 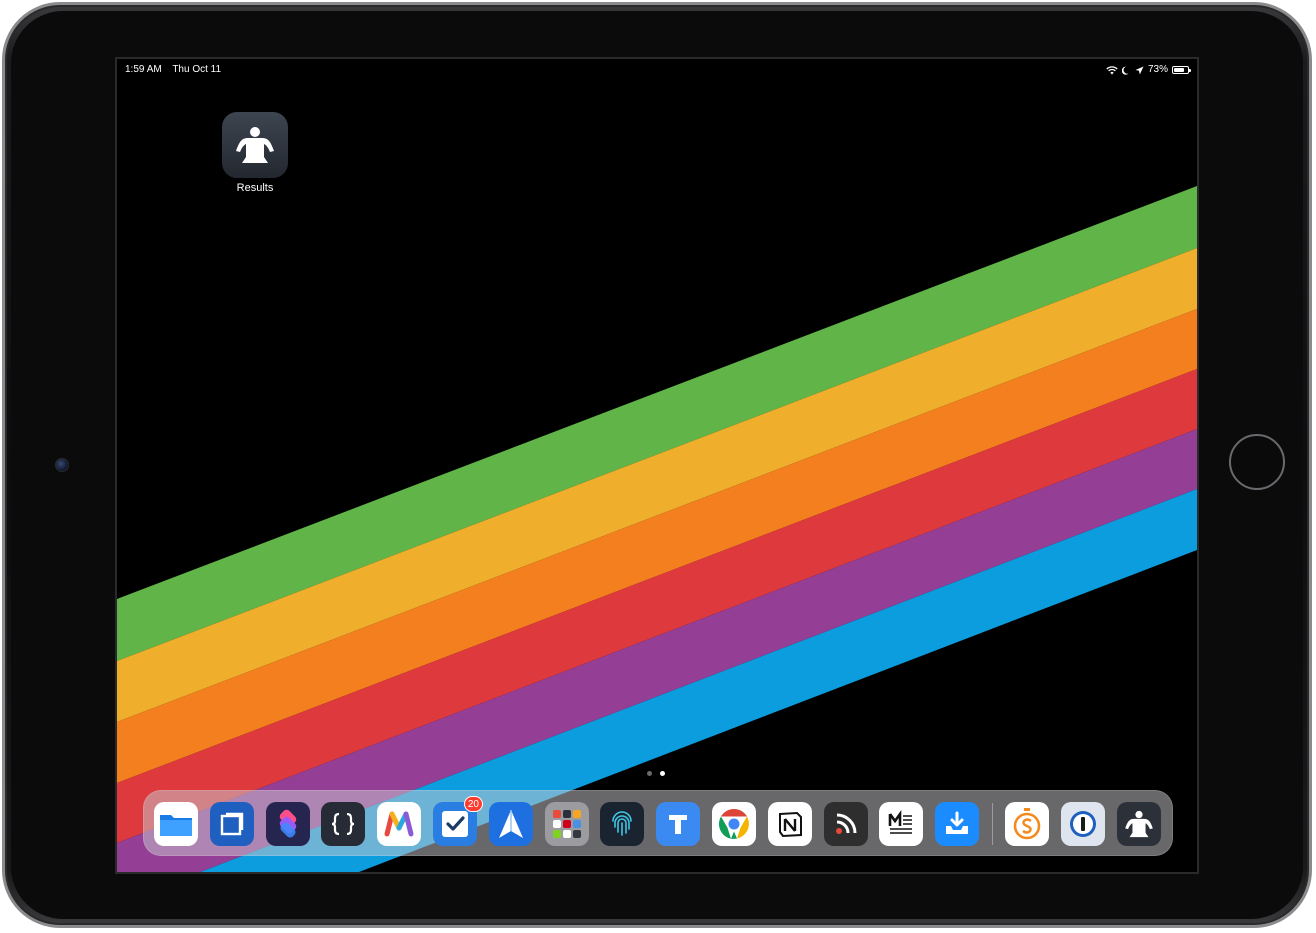 I want to click on dock-app-fingerprint, so click(x=622, y=823).